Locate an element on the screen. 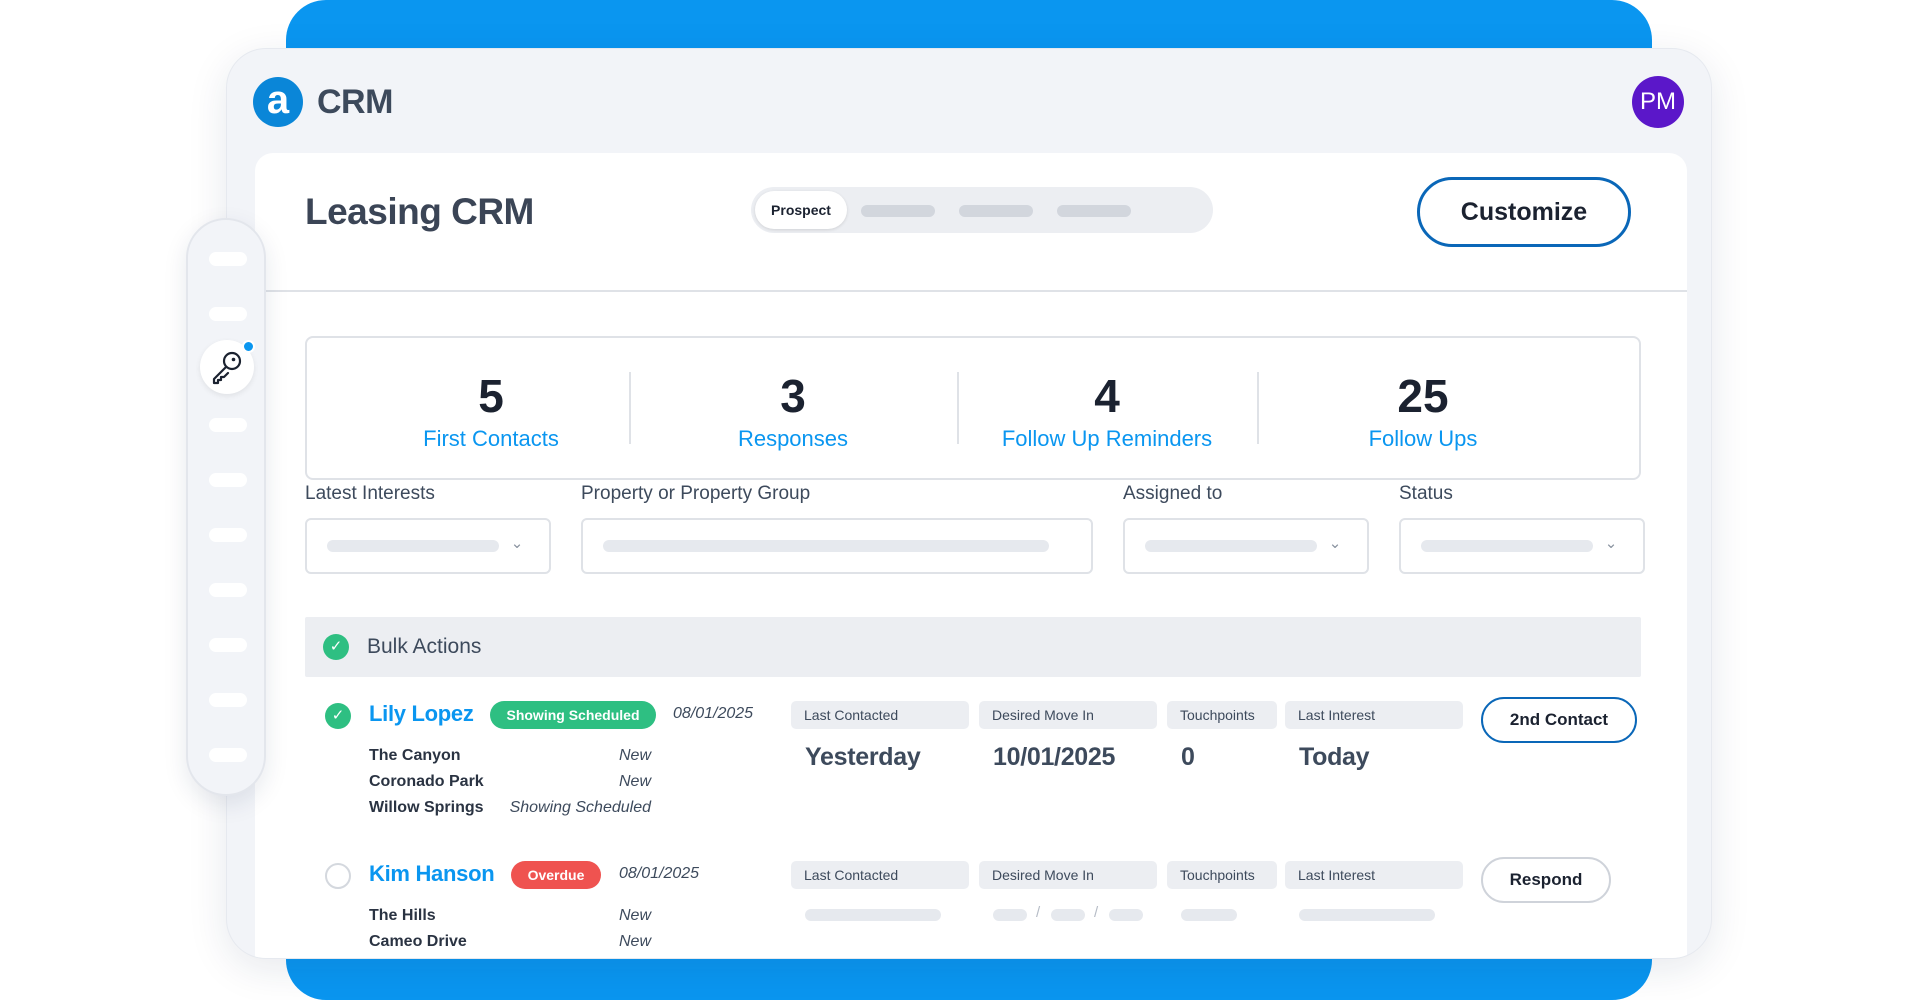  latest-interests-select: ⌄ is located at coordinates (428, 546).